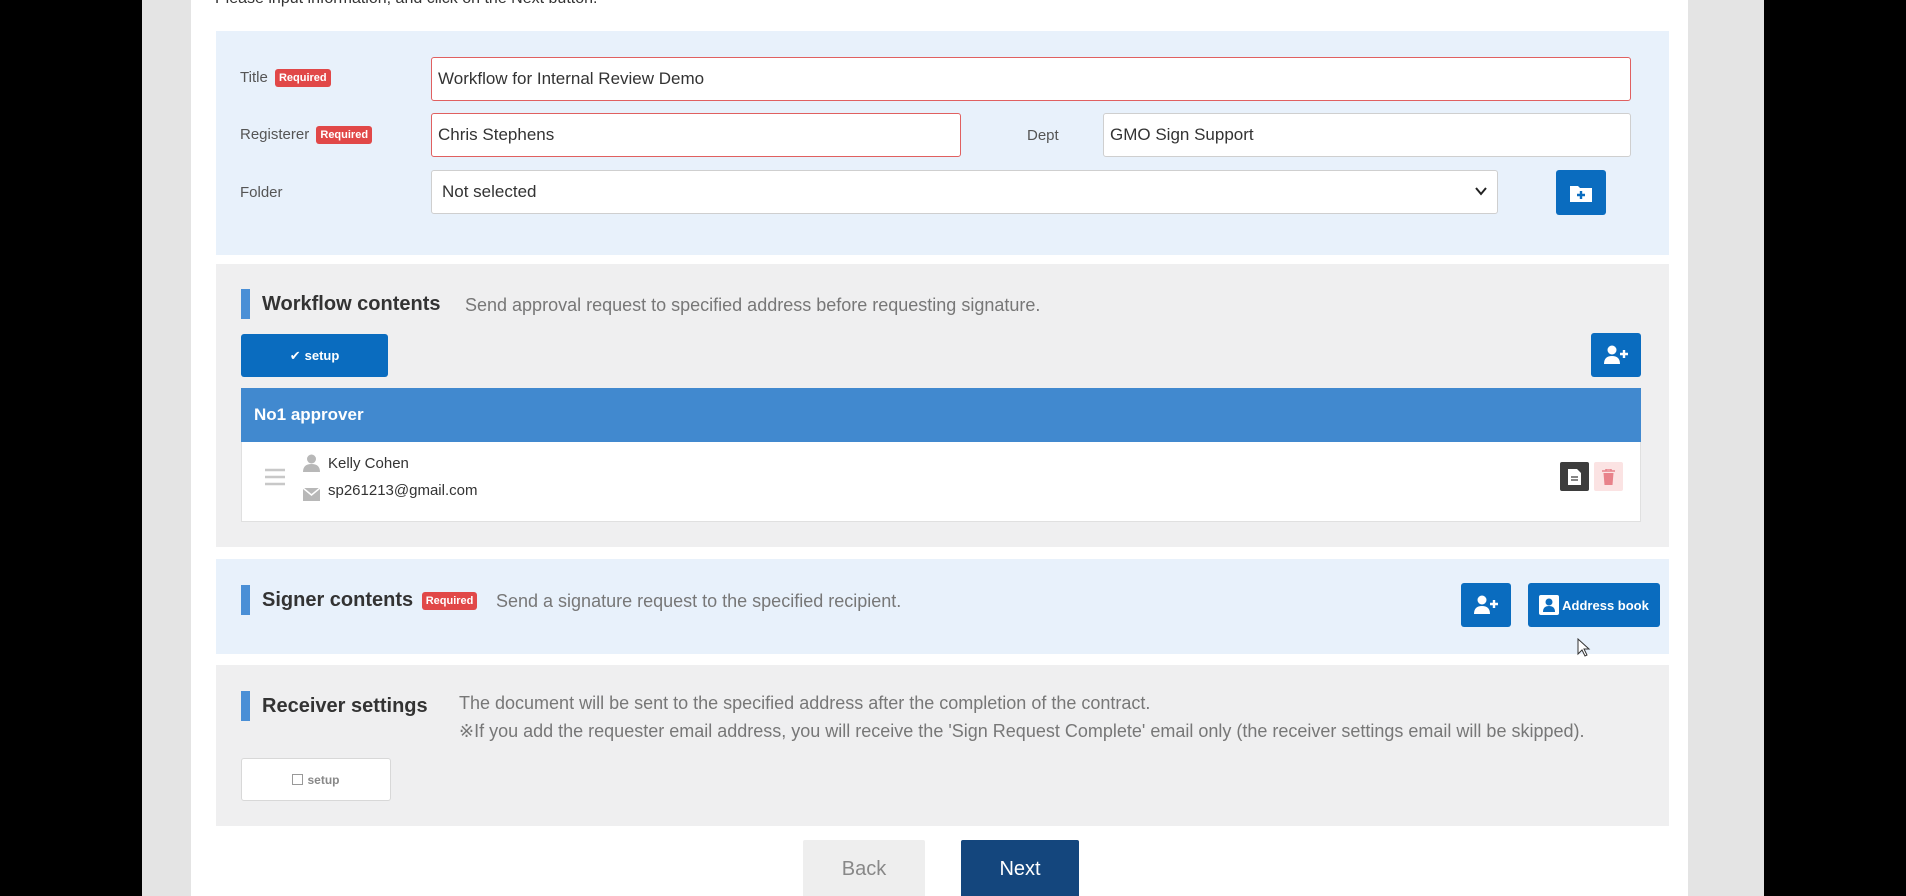 Image resolution: width=1906 pixels, height=896 pixels. I want to click on user-icon, so click(311, 465).